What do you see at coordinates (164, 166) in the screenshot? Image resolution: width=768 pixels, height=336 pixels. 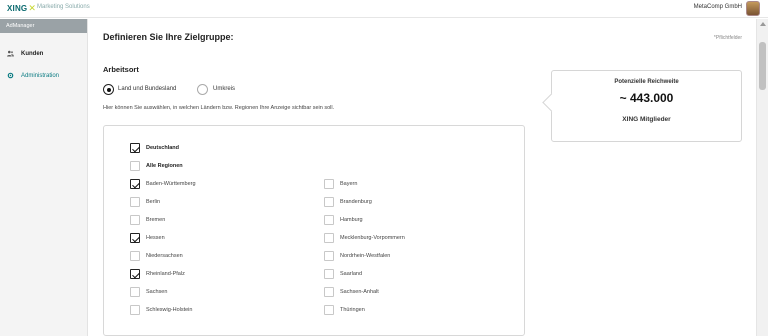 I see `checkbox-label: Alle Regionen` at bounding box center [164, 166].